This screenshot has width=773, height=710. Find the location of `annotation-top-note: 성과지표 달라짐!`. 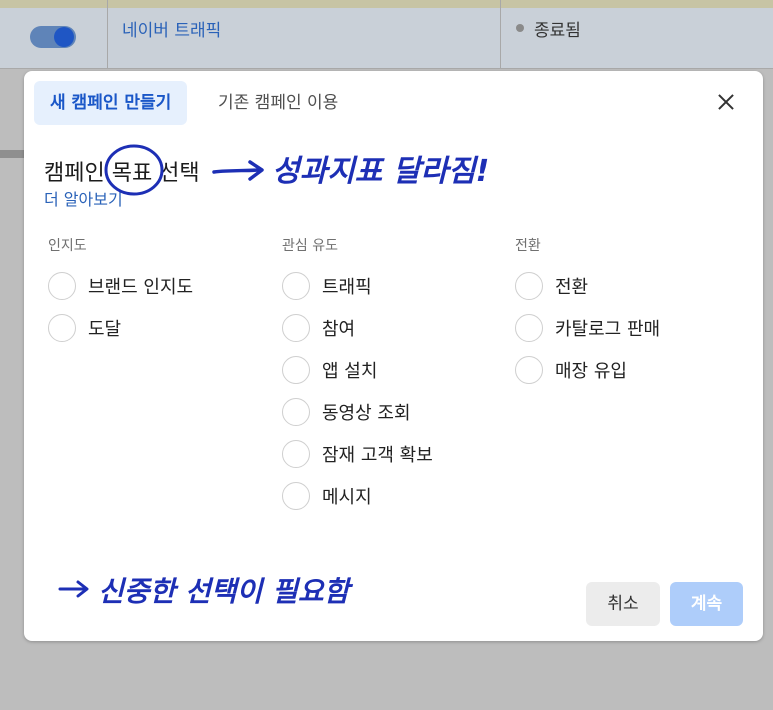

annotation-top-note: 성과지표 달라짐! is located at coordinates (381, 171).